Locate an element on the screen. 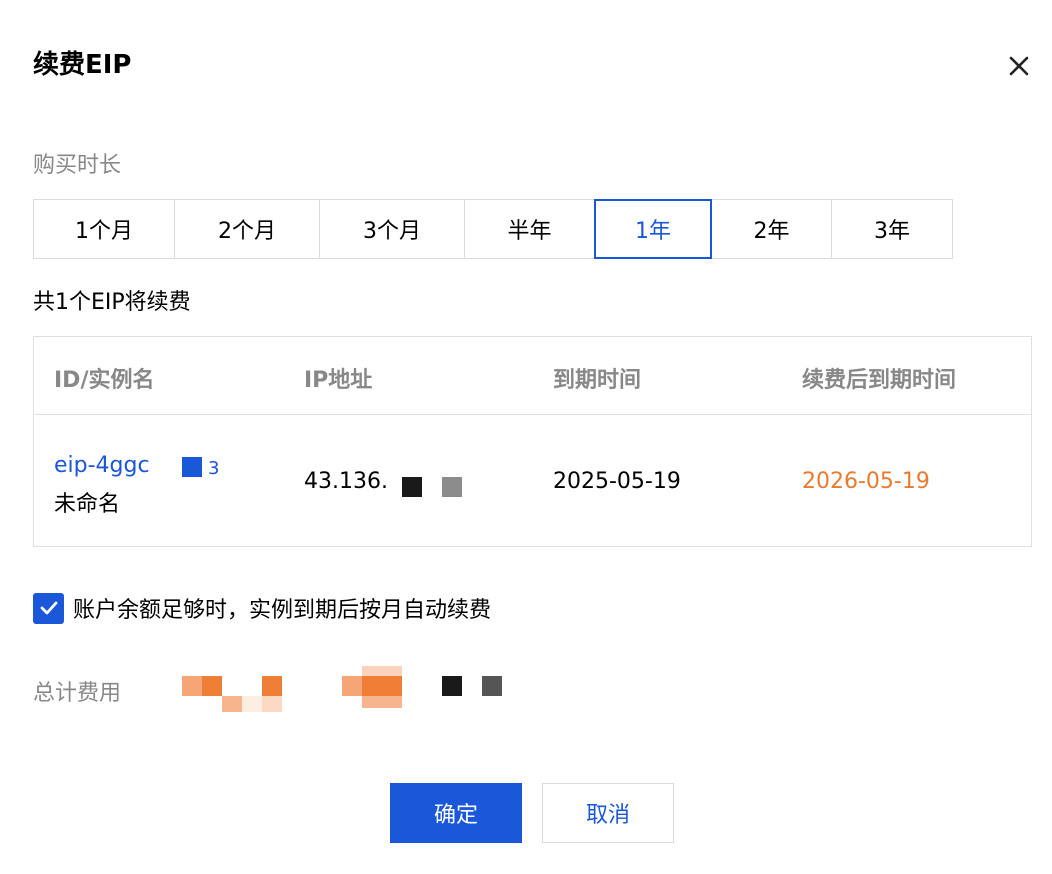 Image resolution: width=1052 pixels, height=874 pixels. cancel-button: 取消 is located at coordinates (608, 813).